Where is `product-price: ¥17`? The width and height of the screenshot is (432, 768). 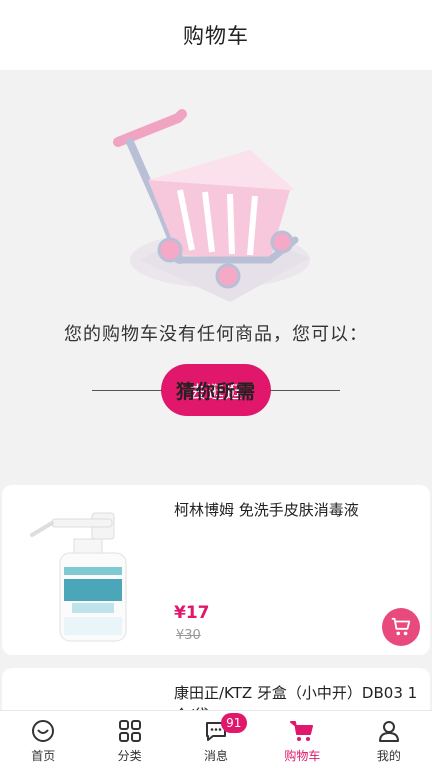 product-price: ¥17 is located at coordinates (192, 613).